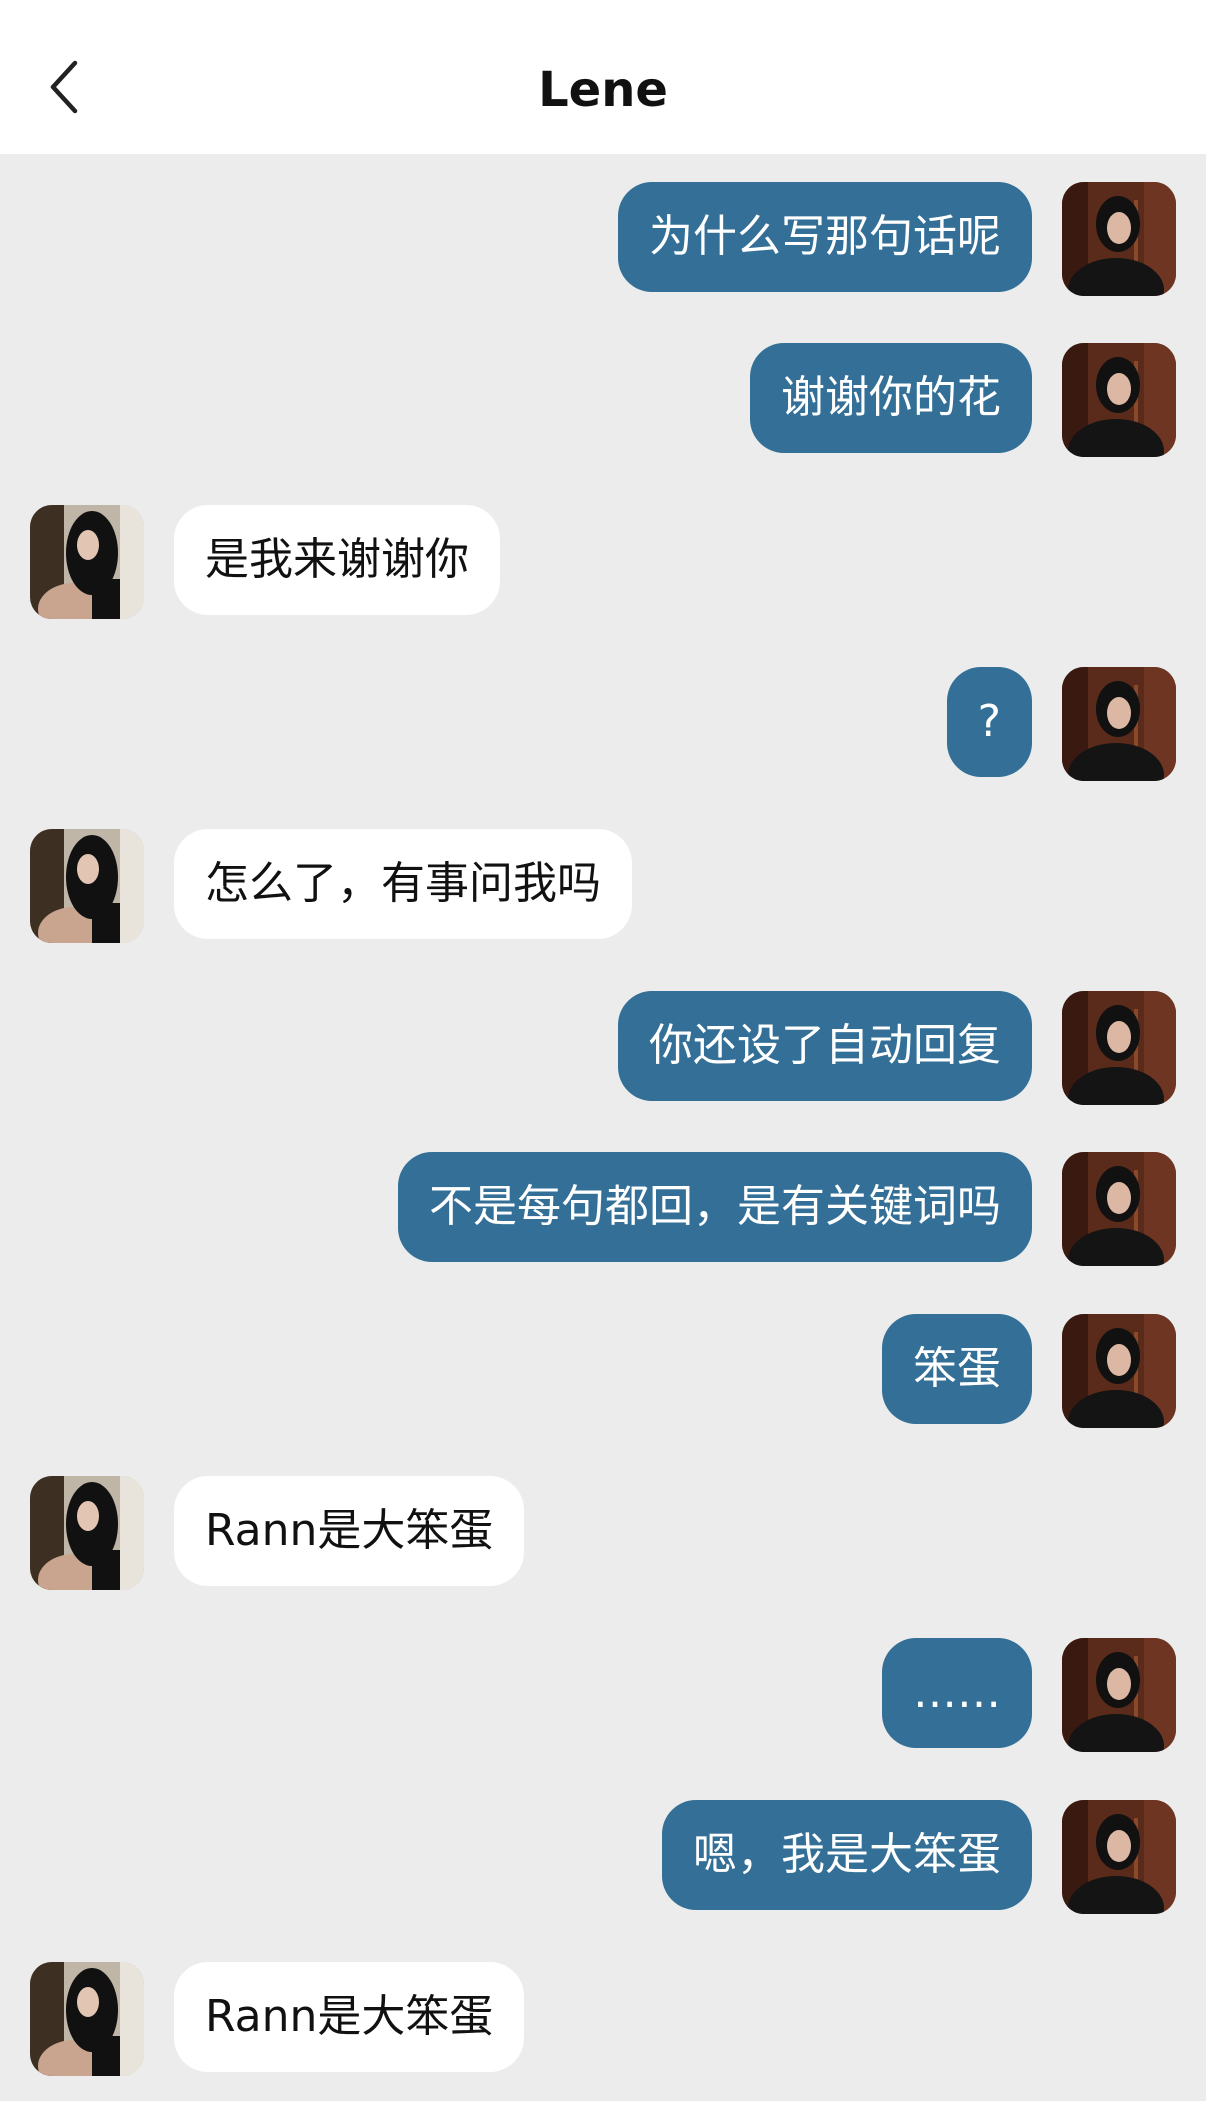  I want to click on message-row: 嗯，我是大笨蛋, so click(603, 1857).